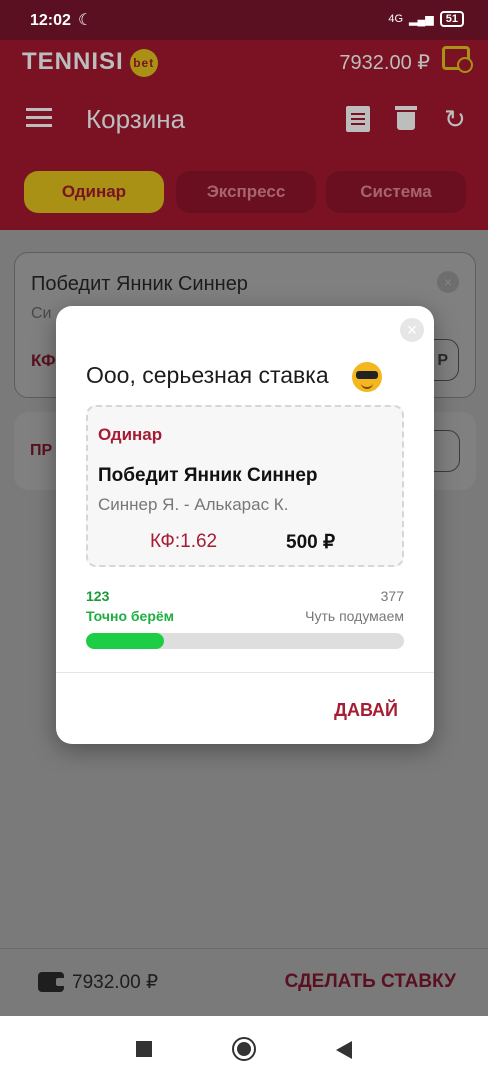  Describe the element at coordinates (244, 20) in the screenshot. I see `status-bar: 12:02 ☾ 4G ▂▄▆ 51` at that location.